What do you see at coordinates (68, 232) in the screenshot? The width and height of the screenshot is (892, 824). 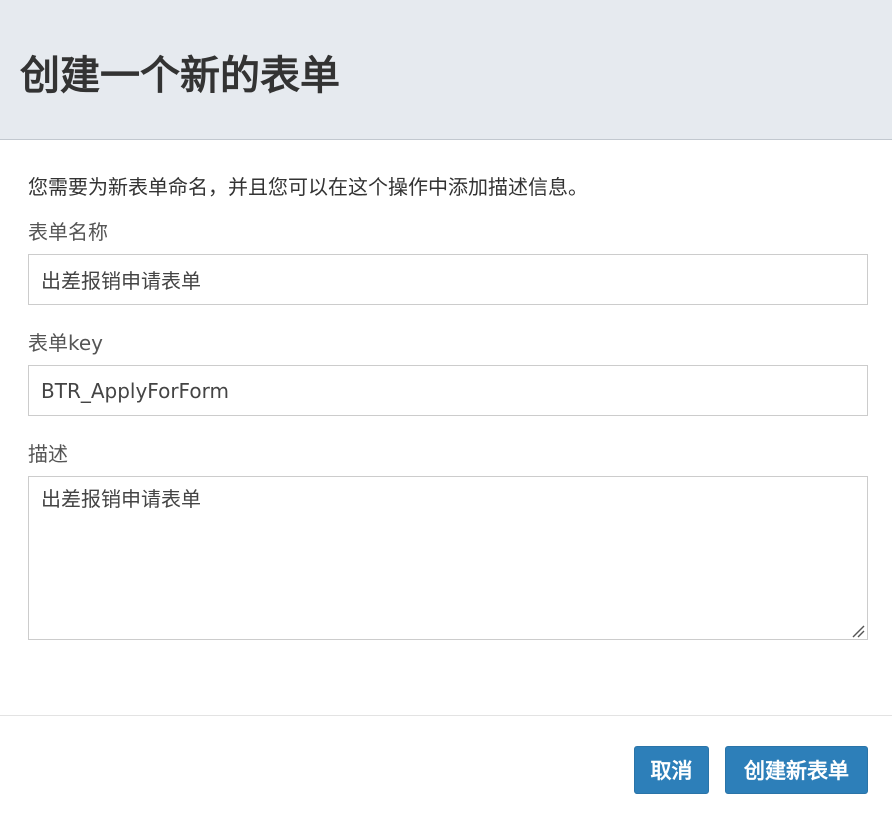 I see `form-name-label: 表单名称` at bounding box center [68, 232].